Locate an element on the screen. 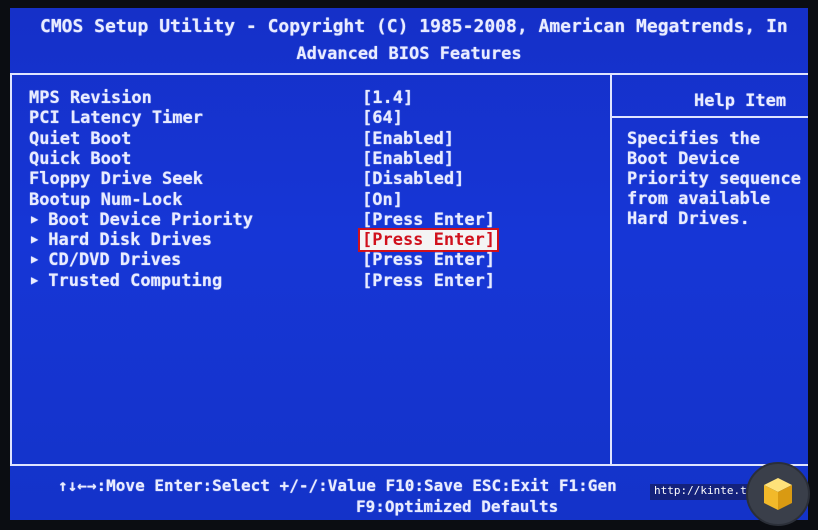 The image size is (818, 530). setting-label: Floppy Drive Seek is located at coordinates (116, 179).